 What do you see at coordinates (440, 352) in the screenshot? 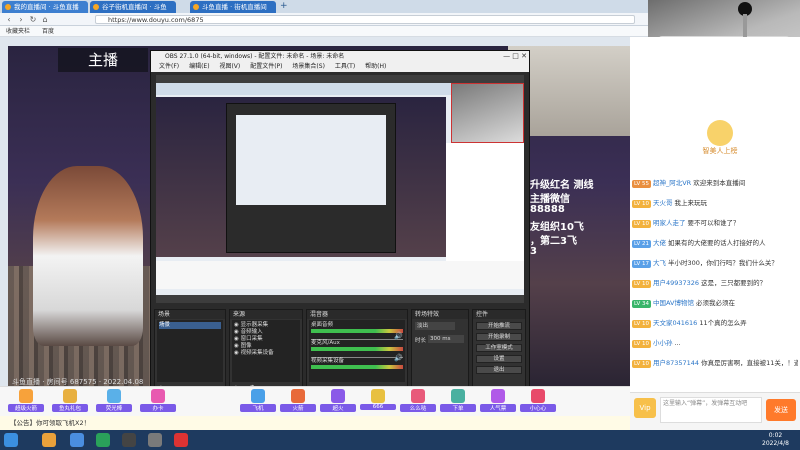
I see `transition-dock: 转场特效 淡出 时长 300 ms` at bounding box center [440, 352].